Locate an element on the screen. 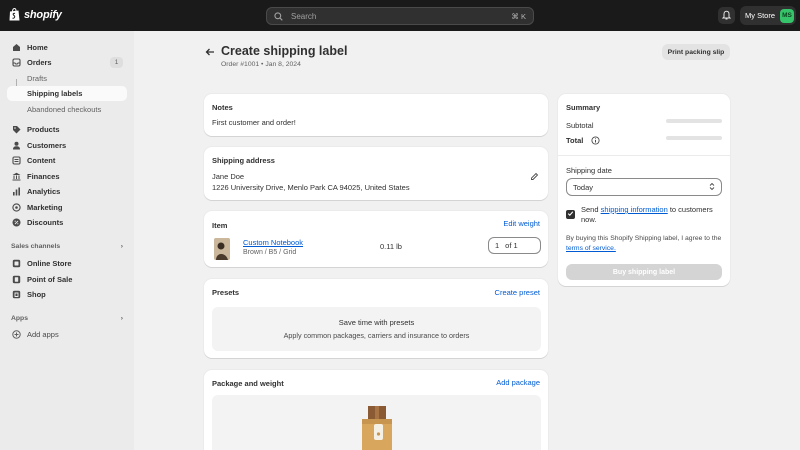  sidebar-item-label: Customers is located at coordinates (47, 145).